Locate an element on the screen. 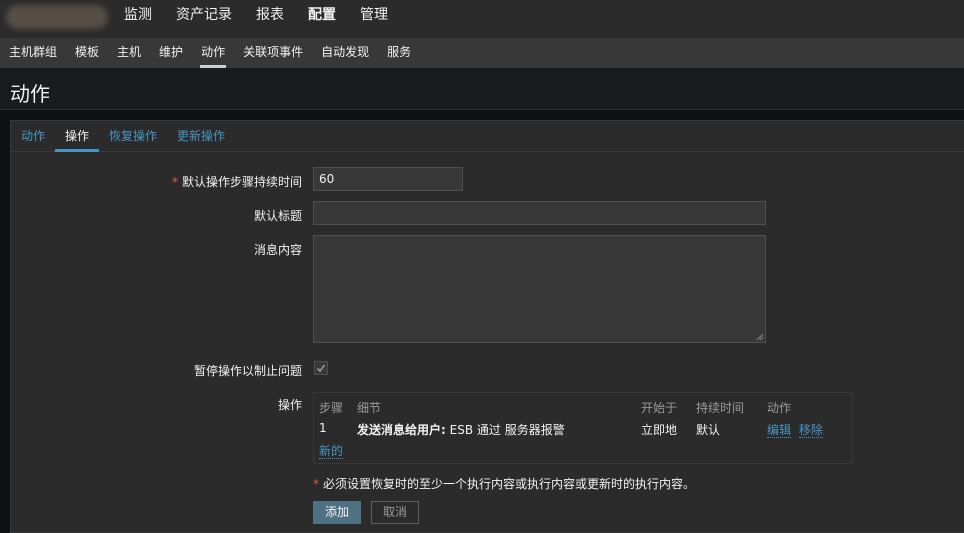  checkmark-icon is located at coordinates (321, 368).